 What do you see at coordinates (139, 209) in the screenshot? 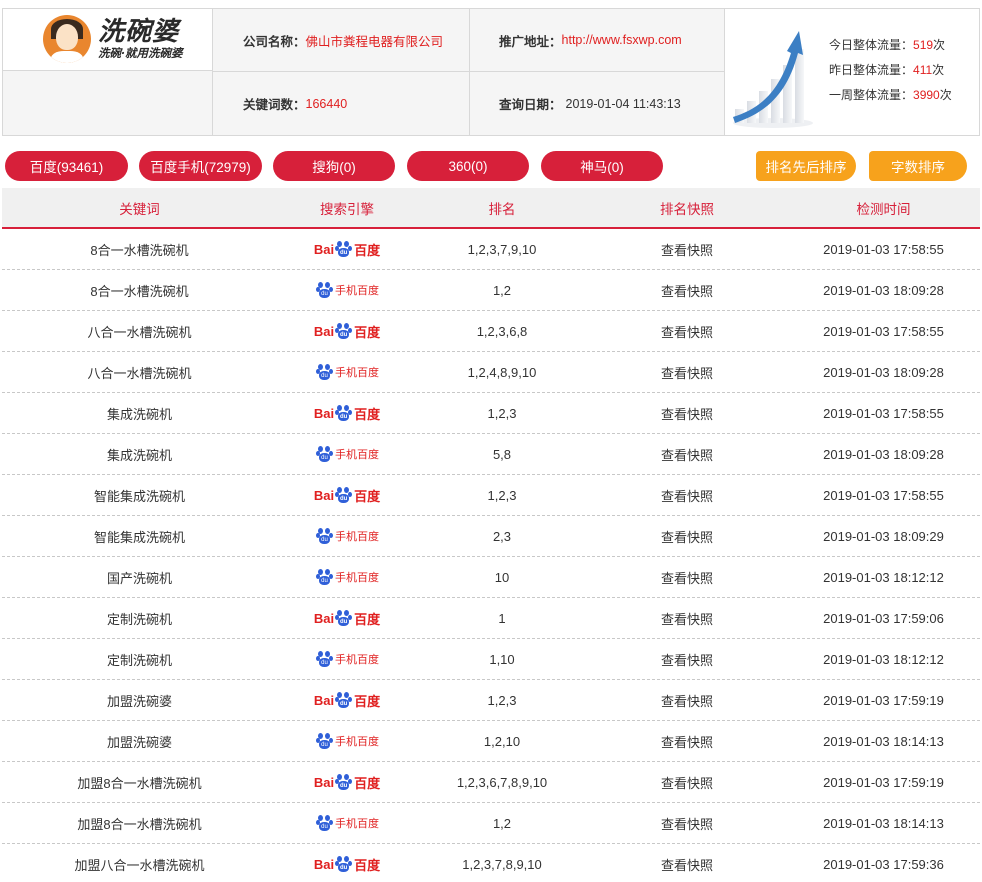
I see `column-header-keyword: 关键词` at bounding box center [139, 209].